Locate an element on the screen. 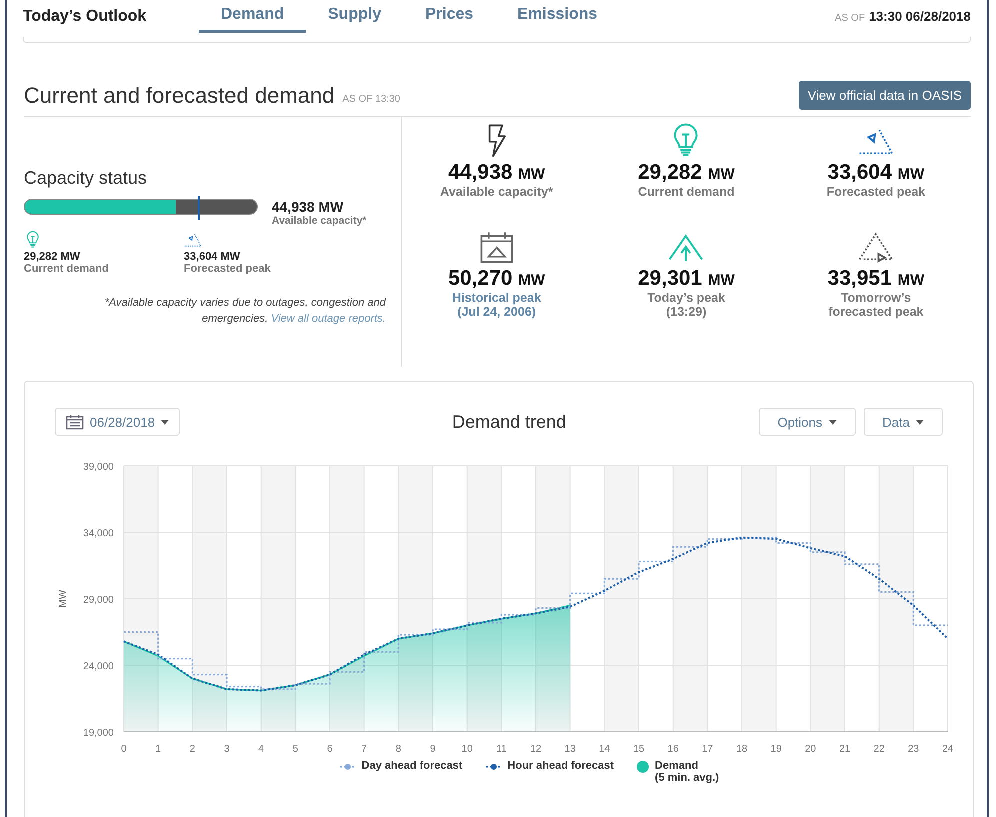 This screenshot has width=996, height=817. date-dropdown: 06/28/2018 is located at coordinates (117, 422).